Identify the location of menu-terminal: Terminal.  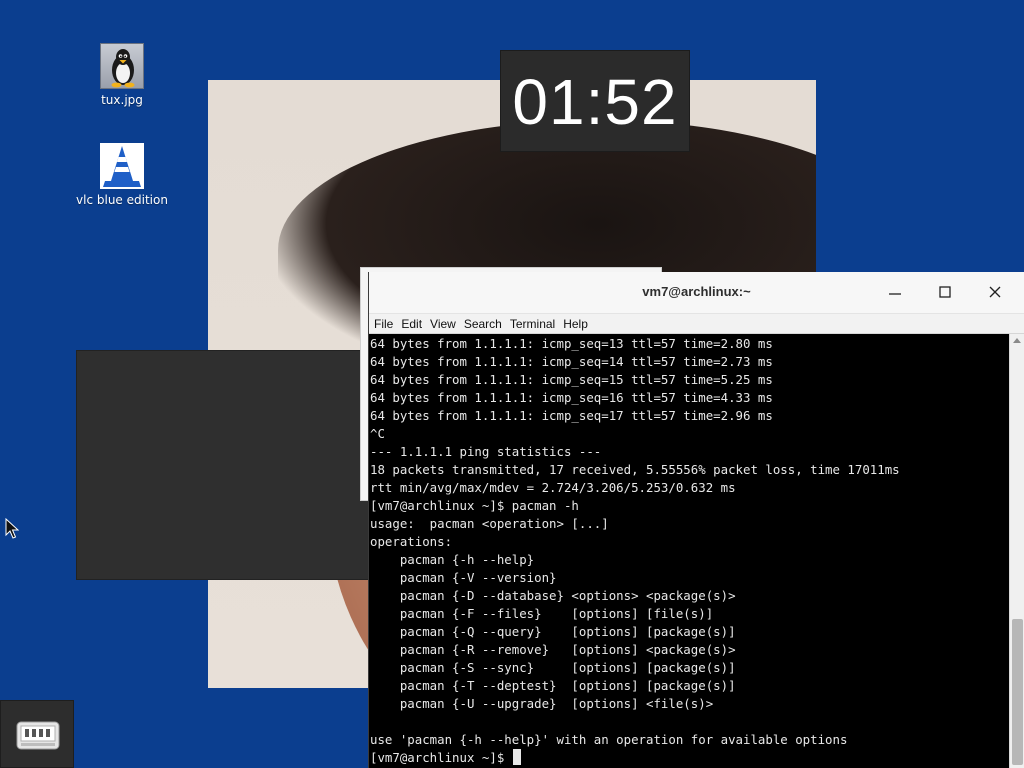
(532, 324).